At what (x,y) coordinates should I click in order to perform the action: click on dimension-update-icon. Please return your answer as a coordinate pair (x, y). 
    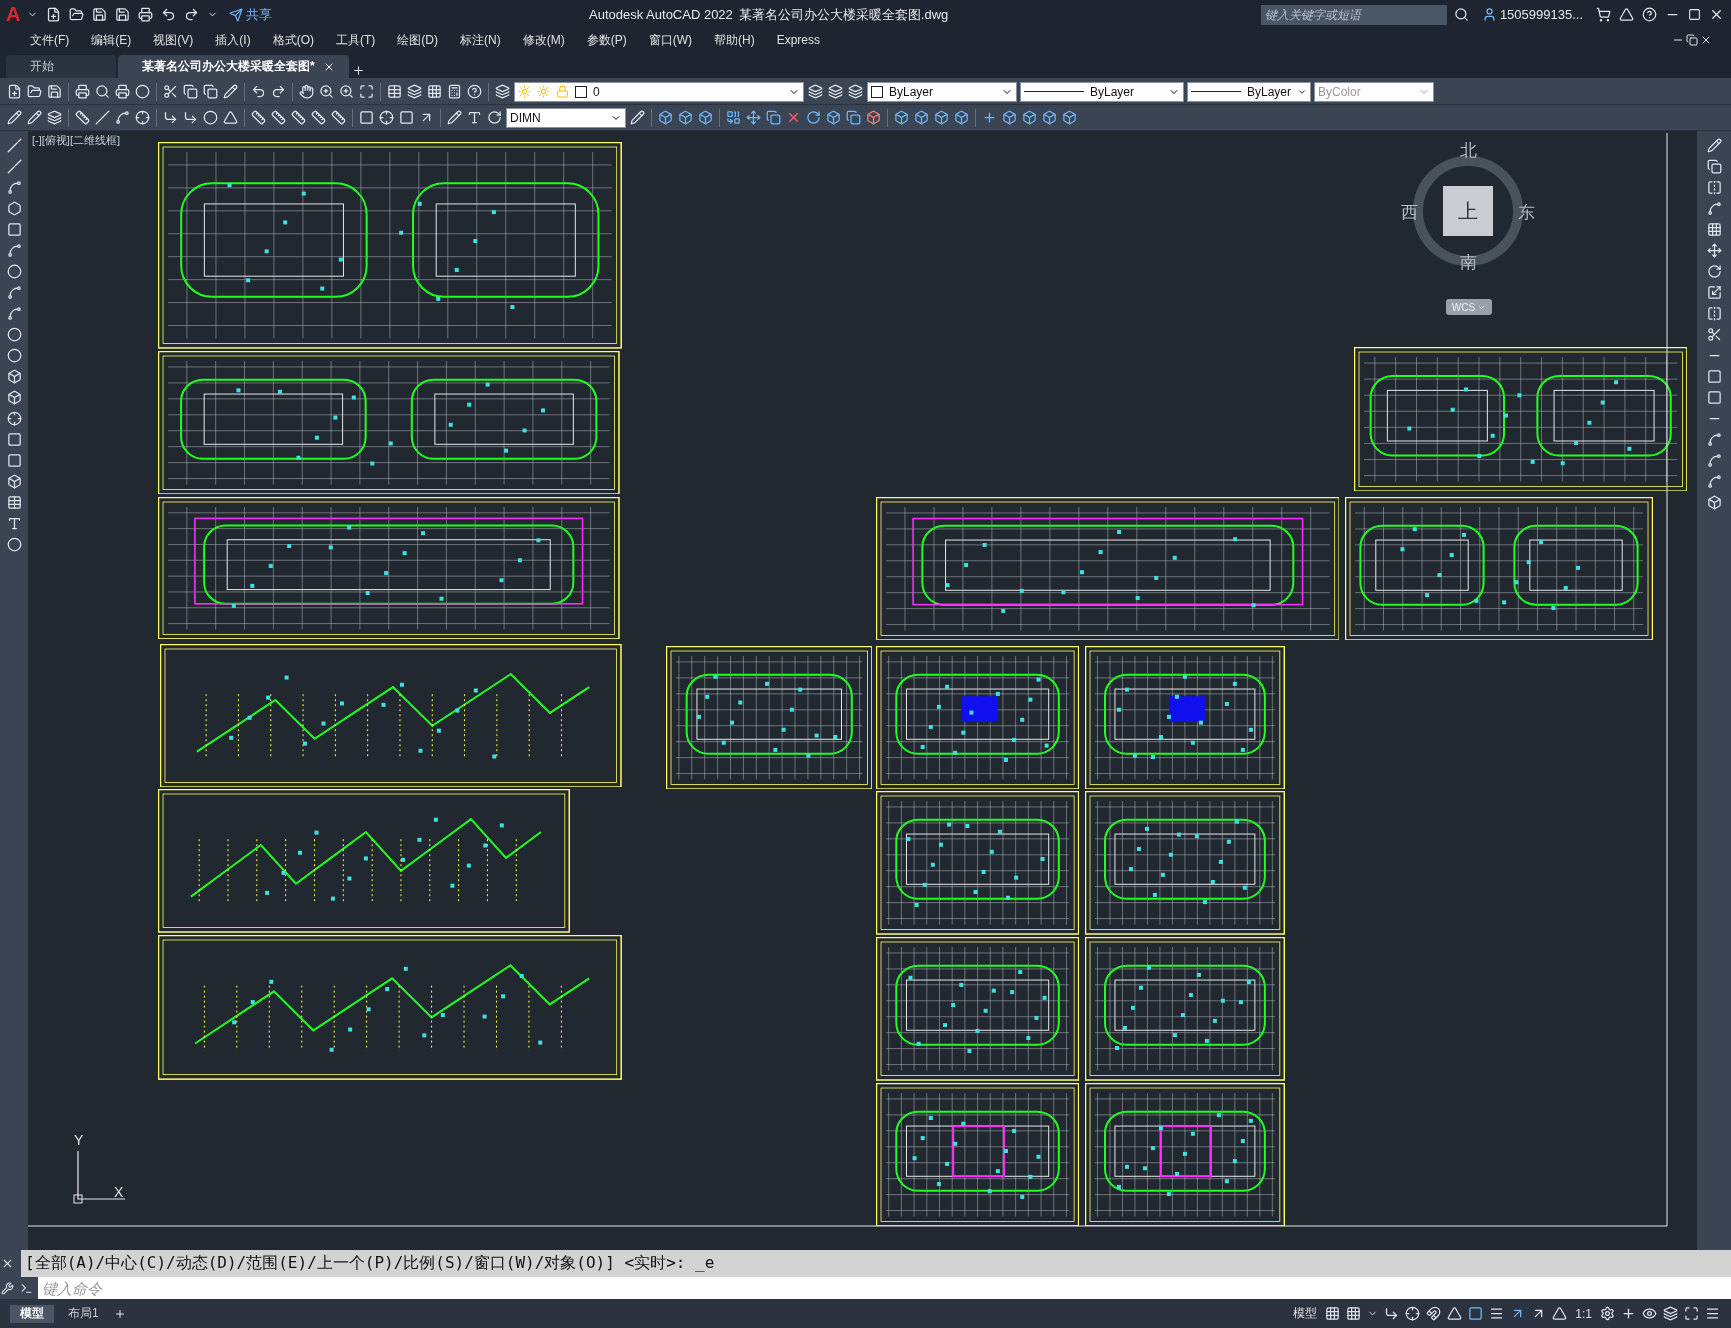
    Looking at the image, I should click on (14, 117).